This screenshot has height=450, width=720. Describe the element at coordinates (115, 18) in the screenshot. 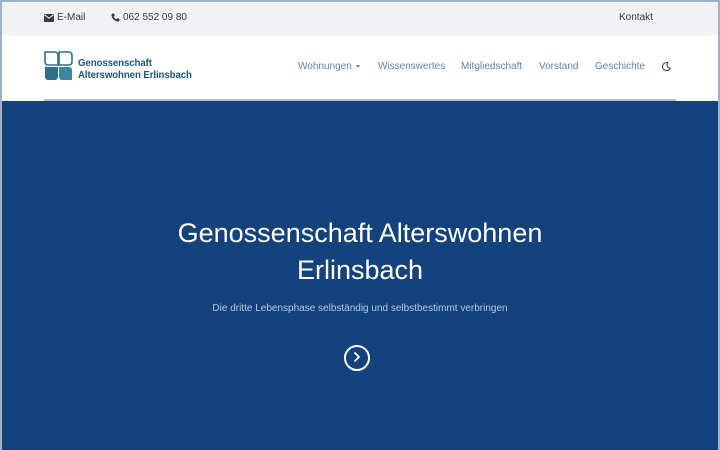

I see `phone-icon` at that location.